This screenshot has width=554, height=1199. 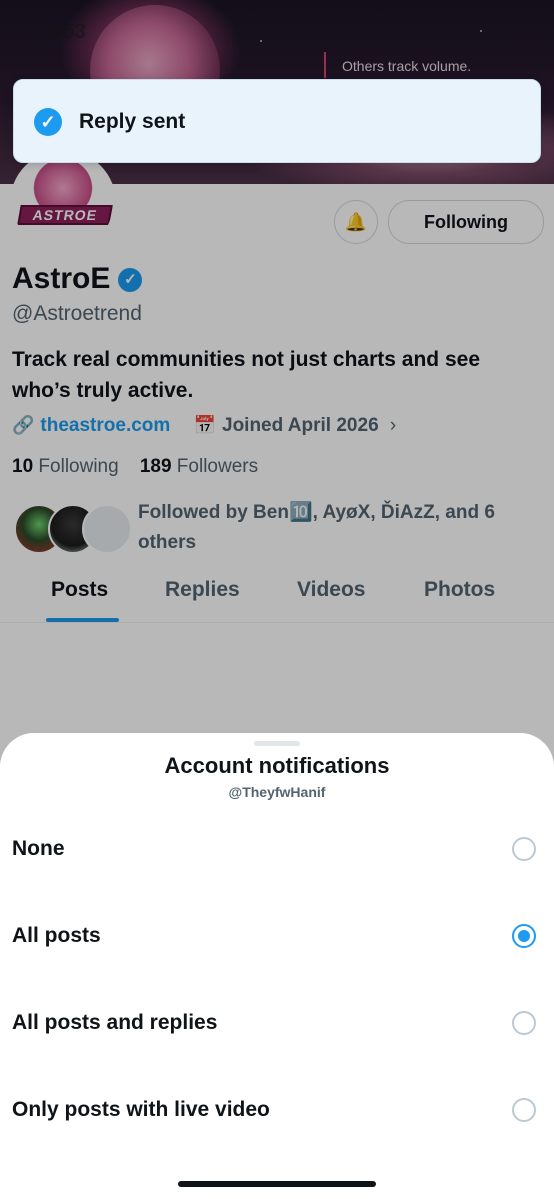 I want to click on check-circle-icon: ✓, so click(x=48, y=122).